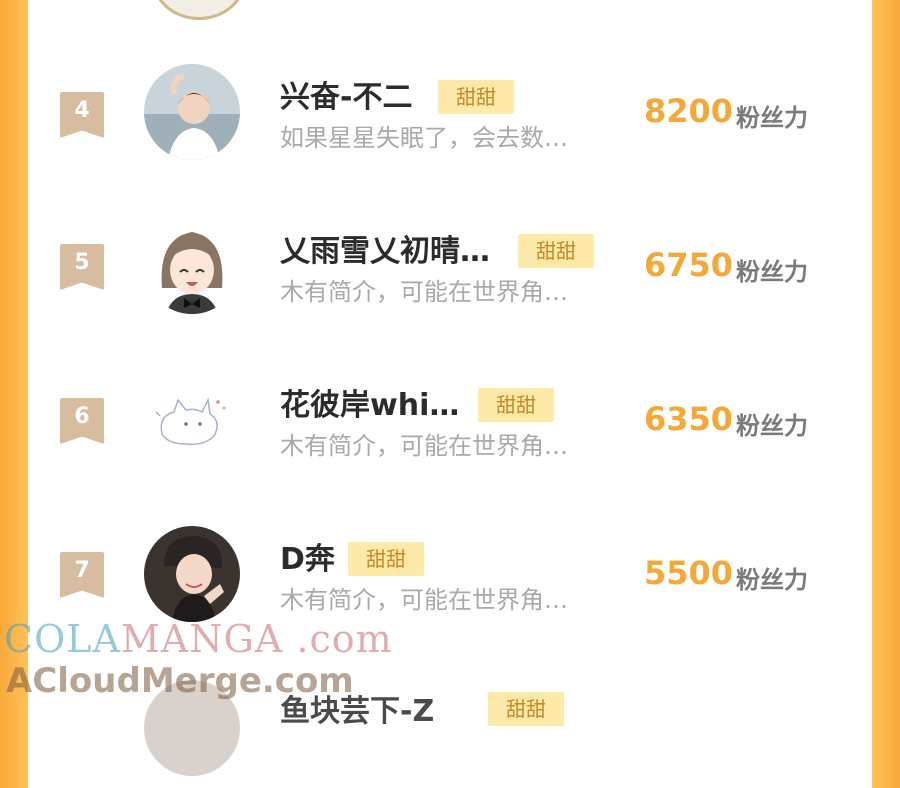 Image resolution: width=900 pixels, height=788 pixels. I want to click on rank-badge: 4, so click(82, 115).